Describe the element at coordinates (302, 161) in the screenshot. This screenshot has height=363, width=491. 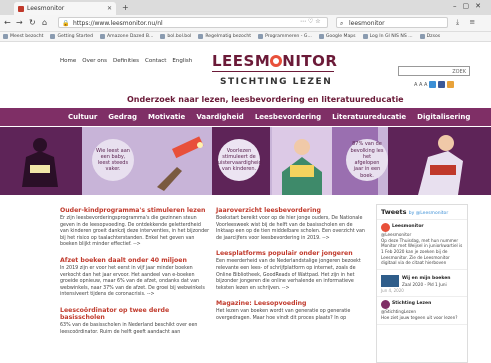
I see `person-reading-illustration` at that location.